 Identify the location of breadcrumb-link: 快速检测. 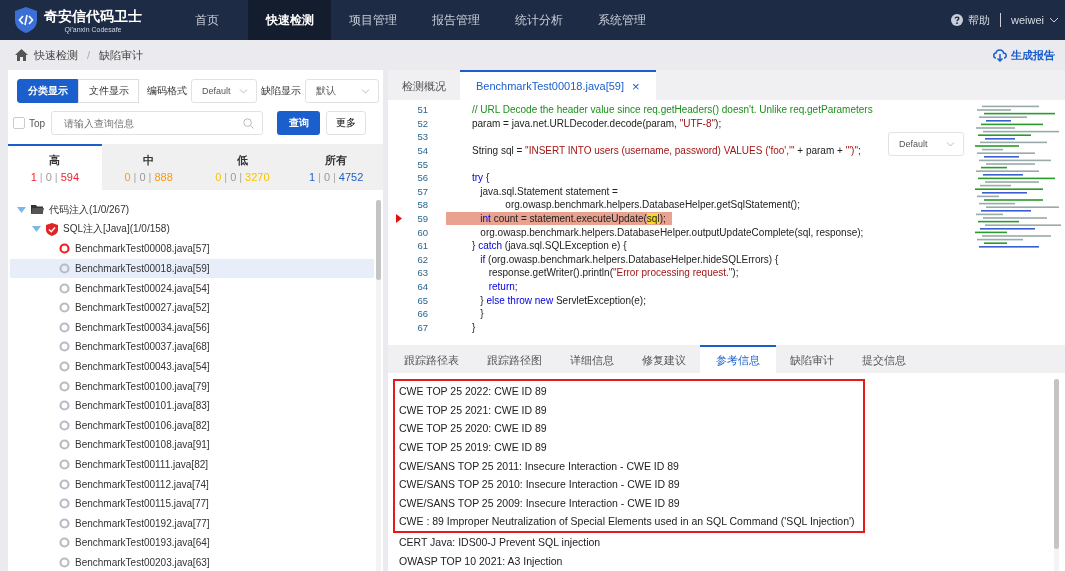
(56, 55).